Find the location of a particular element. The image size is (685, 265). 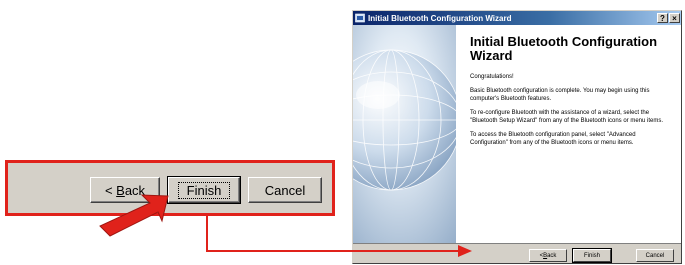

zoom-cancel-button: Cancel is located at coordinates (285, 190).